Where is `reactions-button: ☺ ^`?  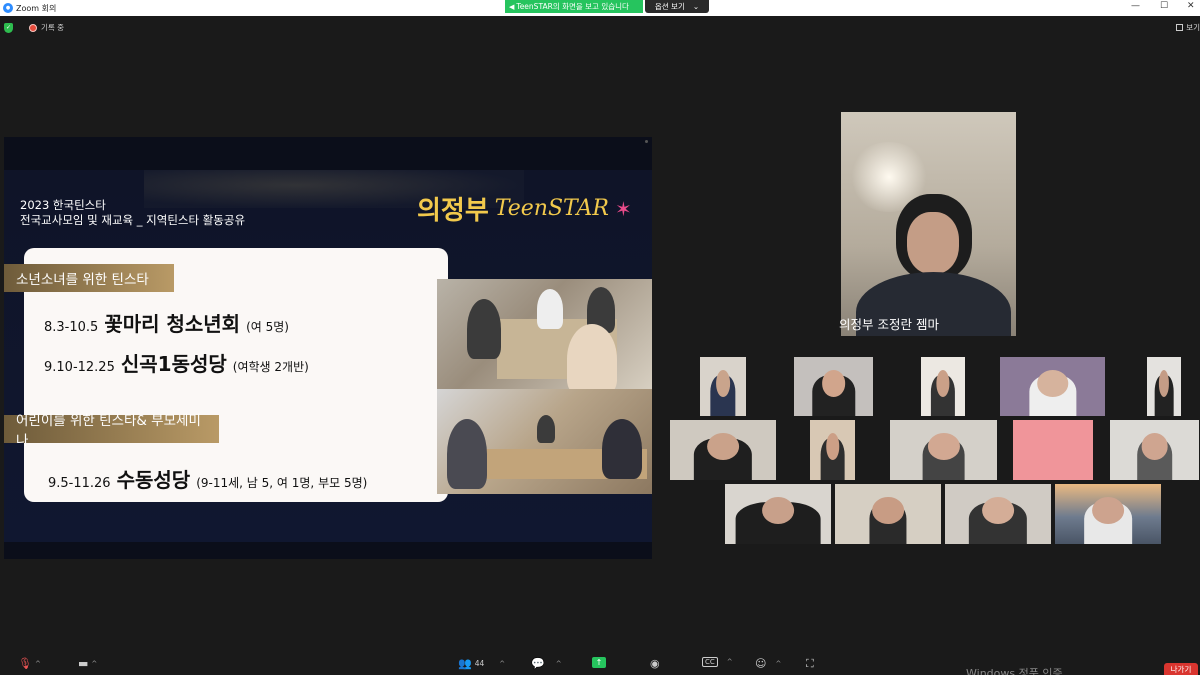 reactions-button: ☺ ^ is located at coordinates (768, 663).